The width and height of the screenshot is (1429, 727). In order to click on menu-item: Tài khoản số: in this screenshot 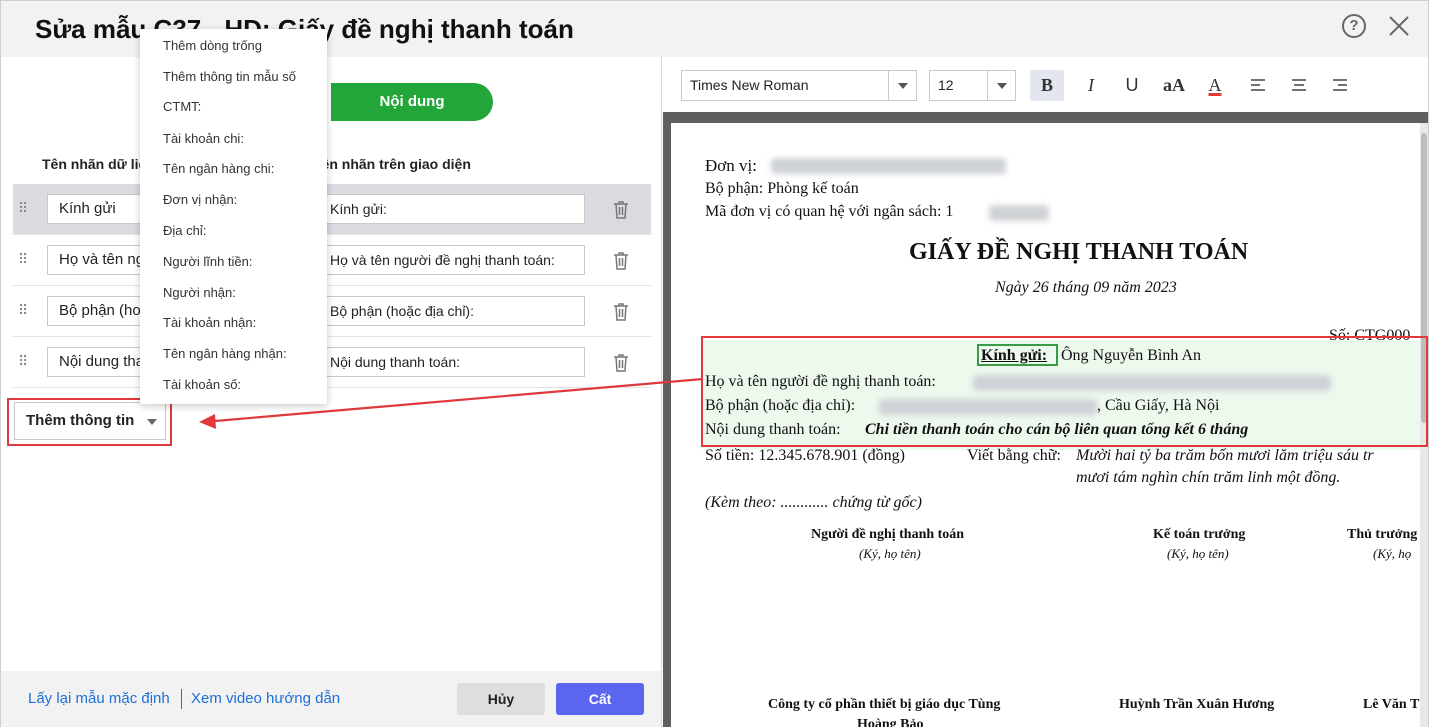, I will do `click(202, 384)`.